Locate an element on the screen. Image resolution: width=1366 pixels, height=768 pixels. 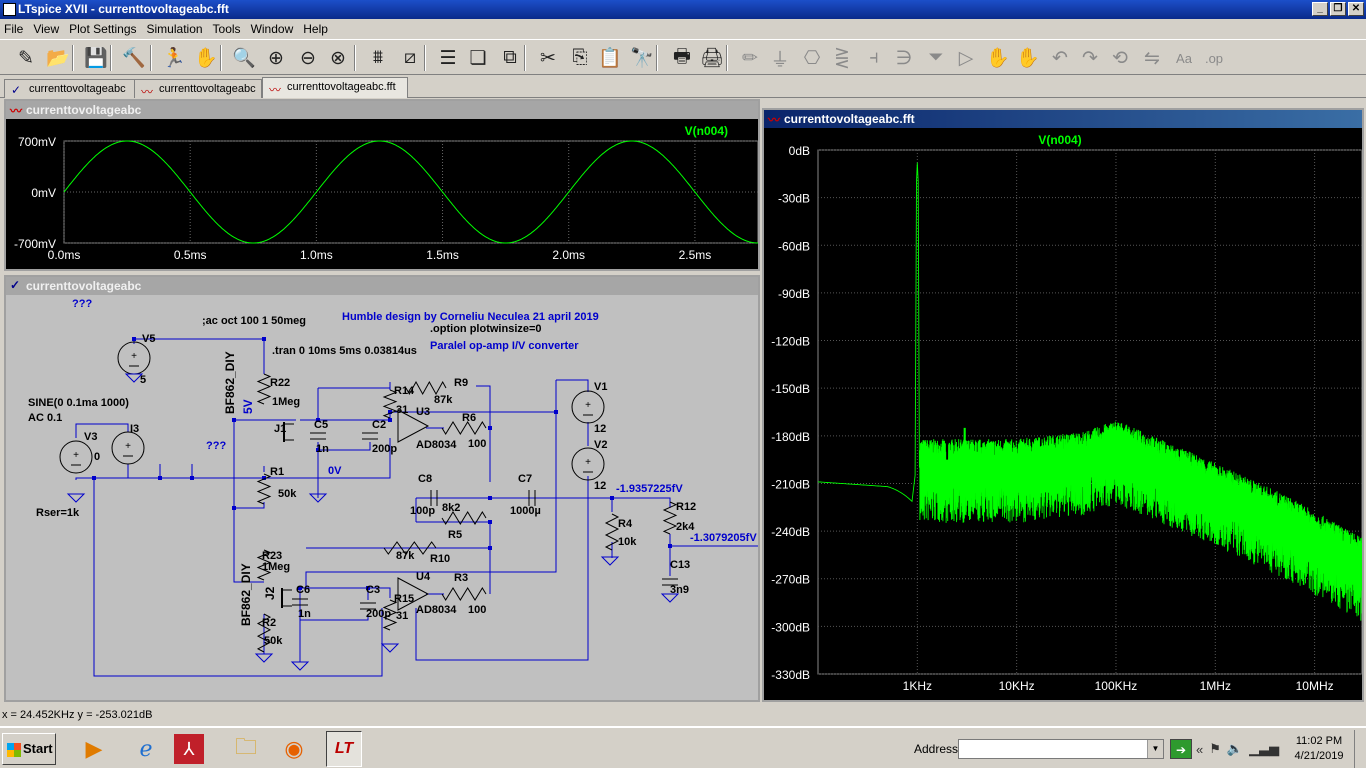
zoom-in-icon: ⊕ is located at coordinates (276, 58).